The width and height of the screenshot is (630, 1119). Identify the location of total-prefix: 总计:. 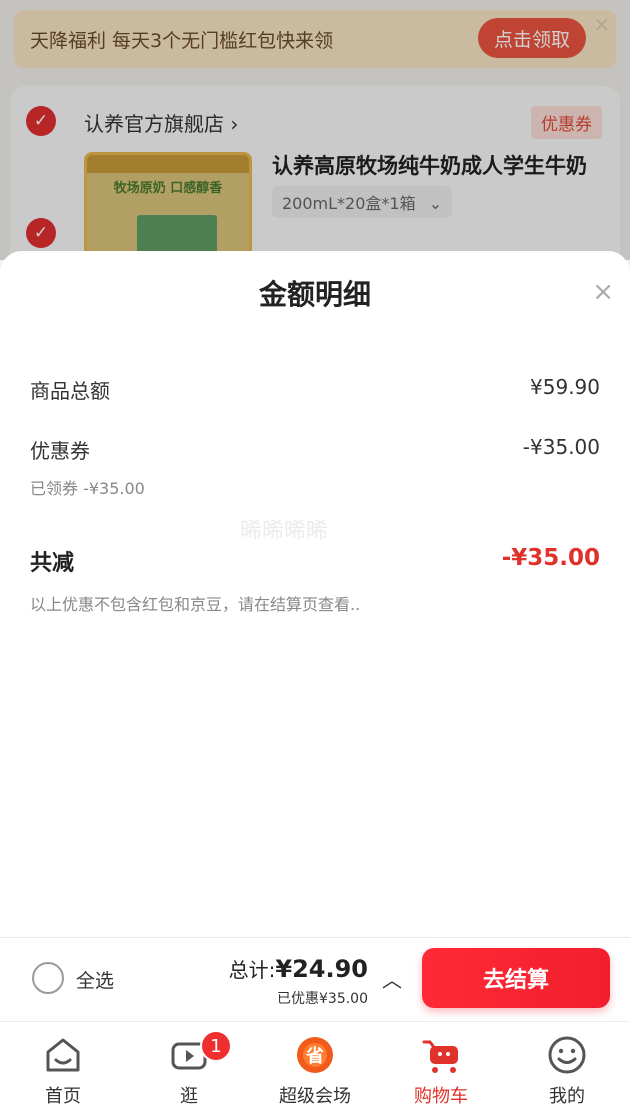
(252, 970).